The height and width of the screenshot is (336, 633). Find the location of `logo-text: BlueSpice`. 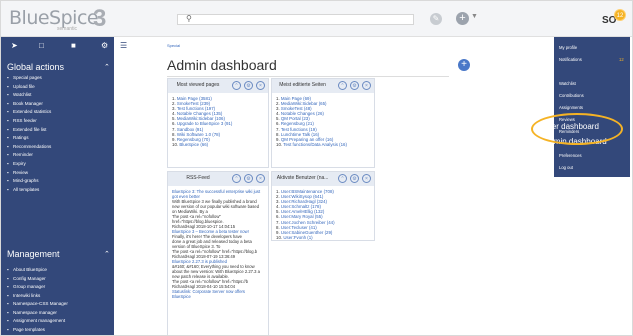

logo-text: BlueSpice is located at coordinates (54, 18).